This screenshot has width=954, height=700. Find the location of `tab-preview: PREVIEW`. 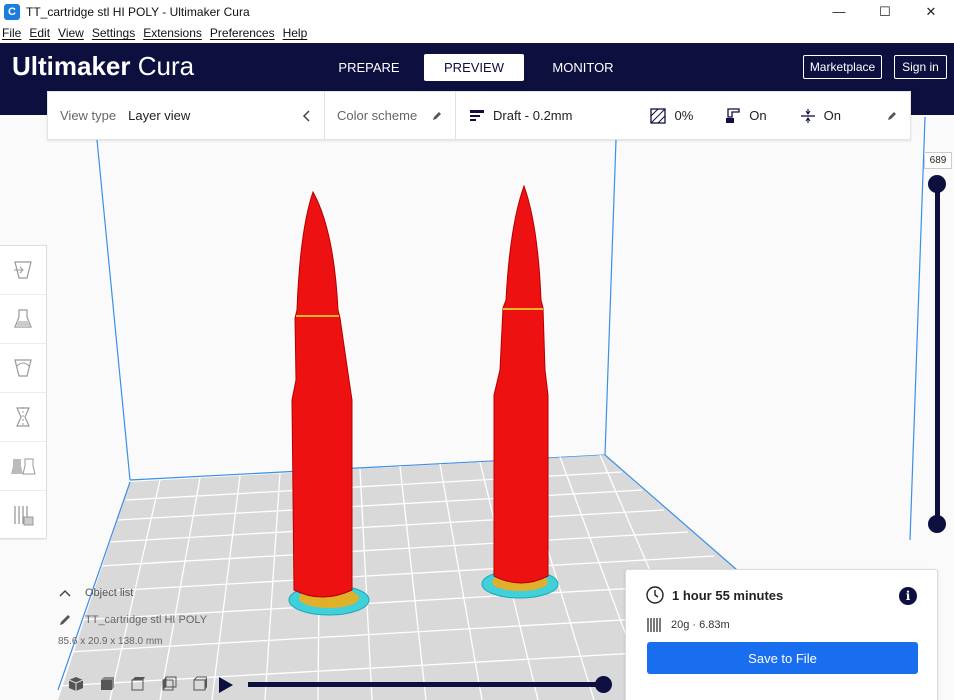

tab-preview: PREVIEW is located at coordinates (474, 67).